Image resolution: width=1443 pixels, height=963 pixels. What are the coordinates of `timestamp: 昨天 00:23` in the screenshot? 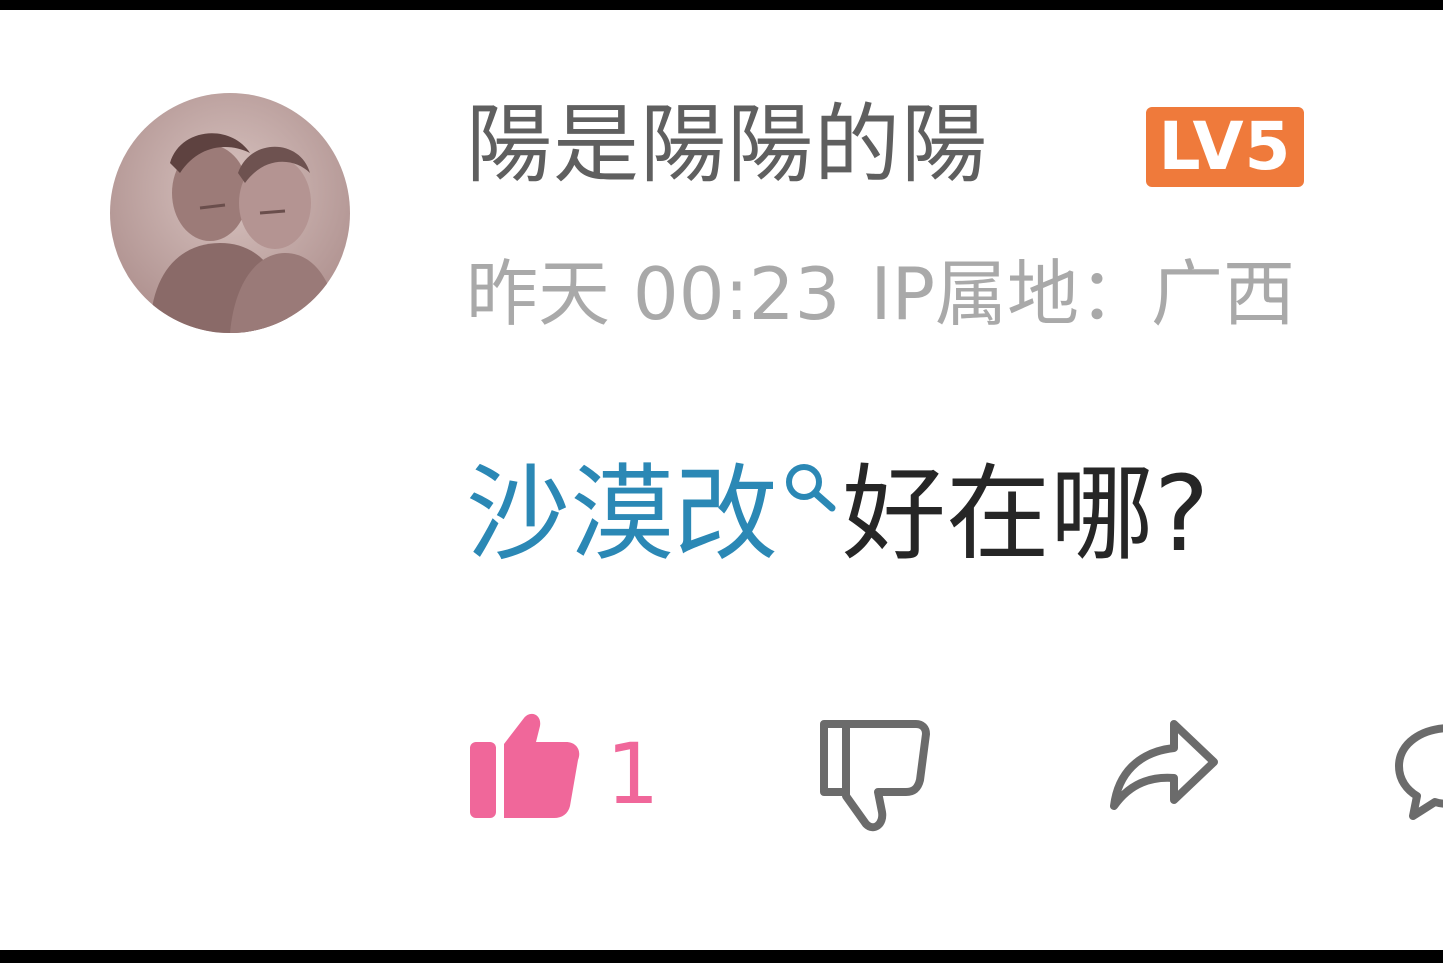 It's located at (653, 294).